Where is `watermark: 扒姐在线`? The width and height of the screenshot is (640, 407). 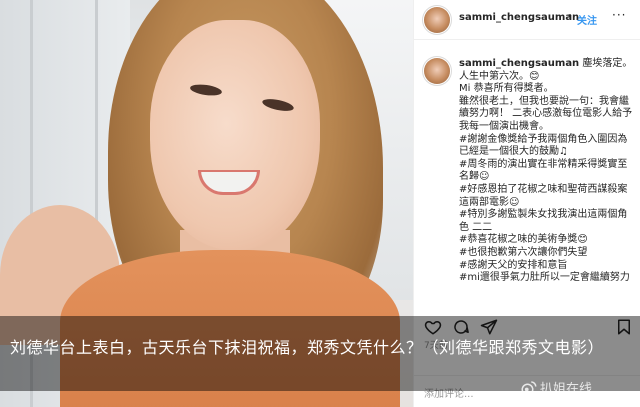
watermark: 扒姐在线 is located at coordinates (557, 389).